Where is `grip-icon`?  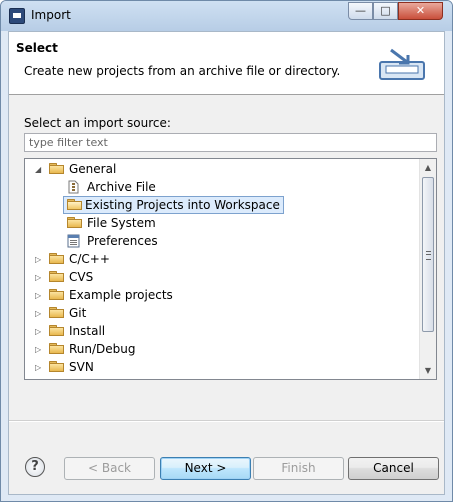
grip-icon is located at coordinates (428, 255).